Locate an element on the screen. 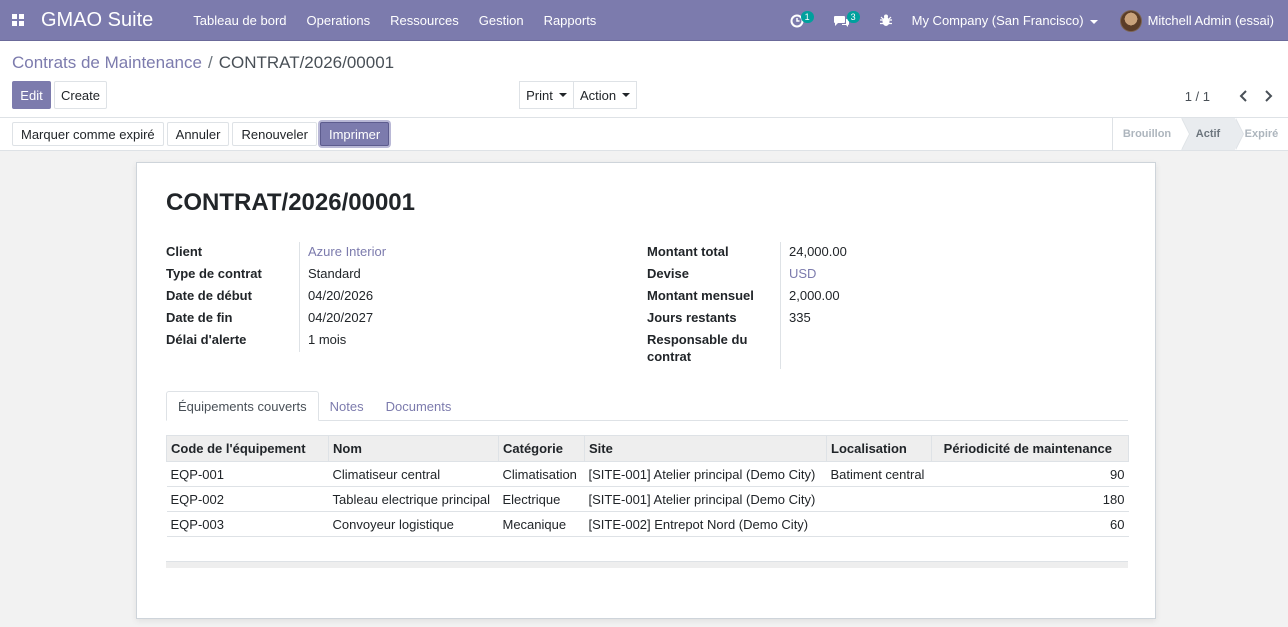  table-cell: Electrique is located at coordinates (541, 499).